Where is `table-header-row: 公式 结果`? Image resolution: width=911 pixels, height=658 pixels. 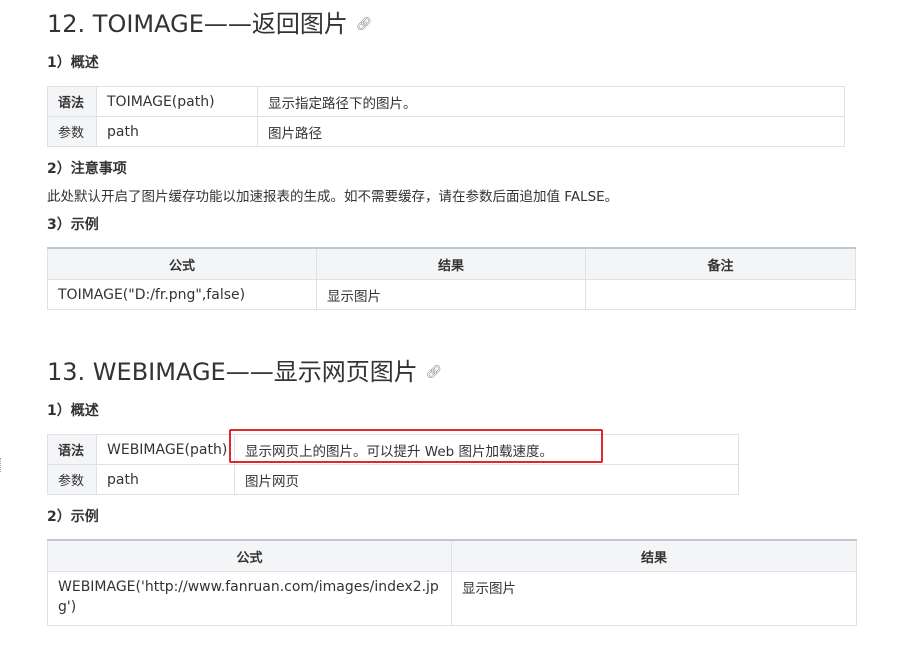
table-header-row: 公式 结果 is located at coordinates (452, 555).